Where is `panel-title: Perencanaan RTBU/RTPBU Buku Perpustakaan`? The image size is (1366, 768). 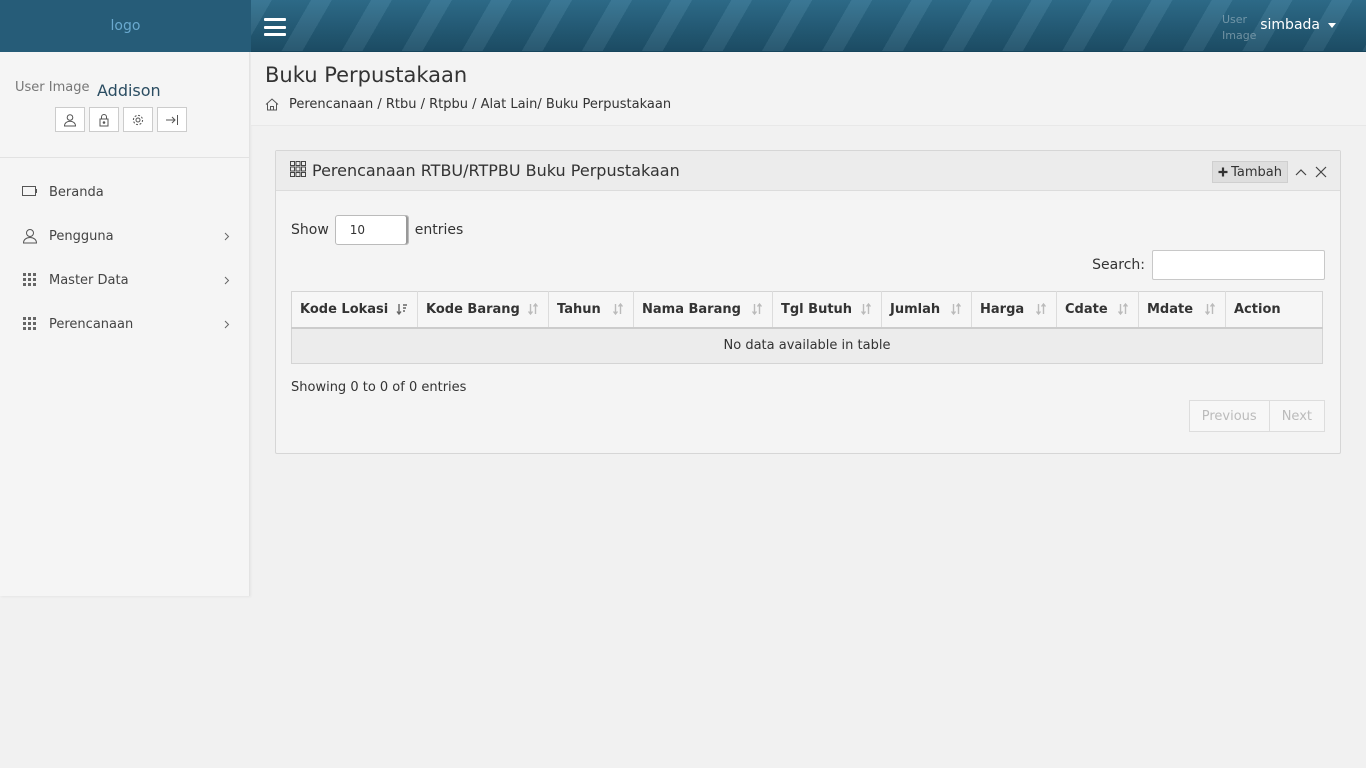
panel-title: Perencanaan RTBU/RTPBU Buku Perpustakaan is located at coordinates (496, 170).